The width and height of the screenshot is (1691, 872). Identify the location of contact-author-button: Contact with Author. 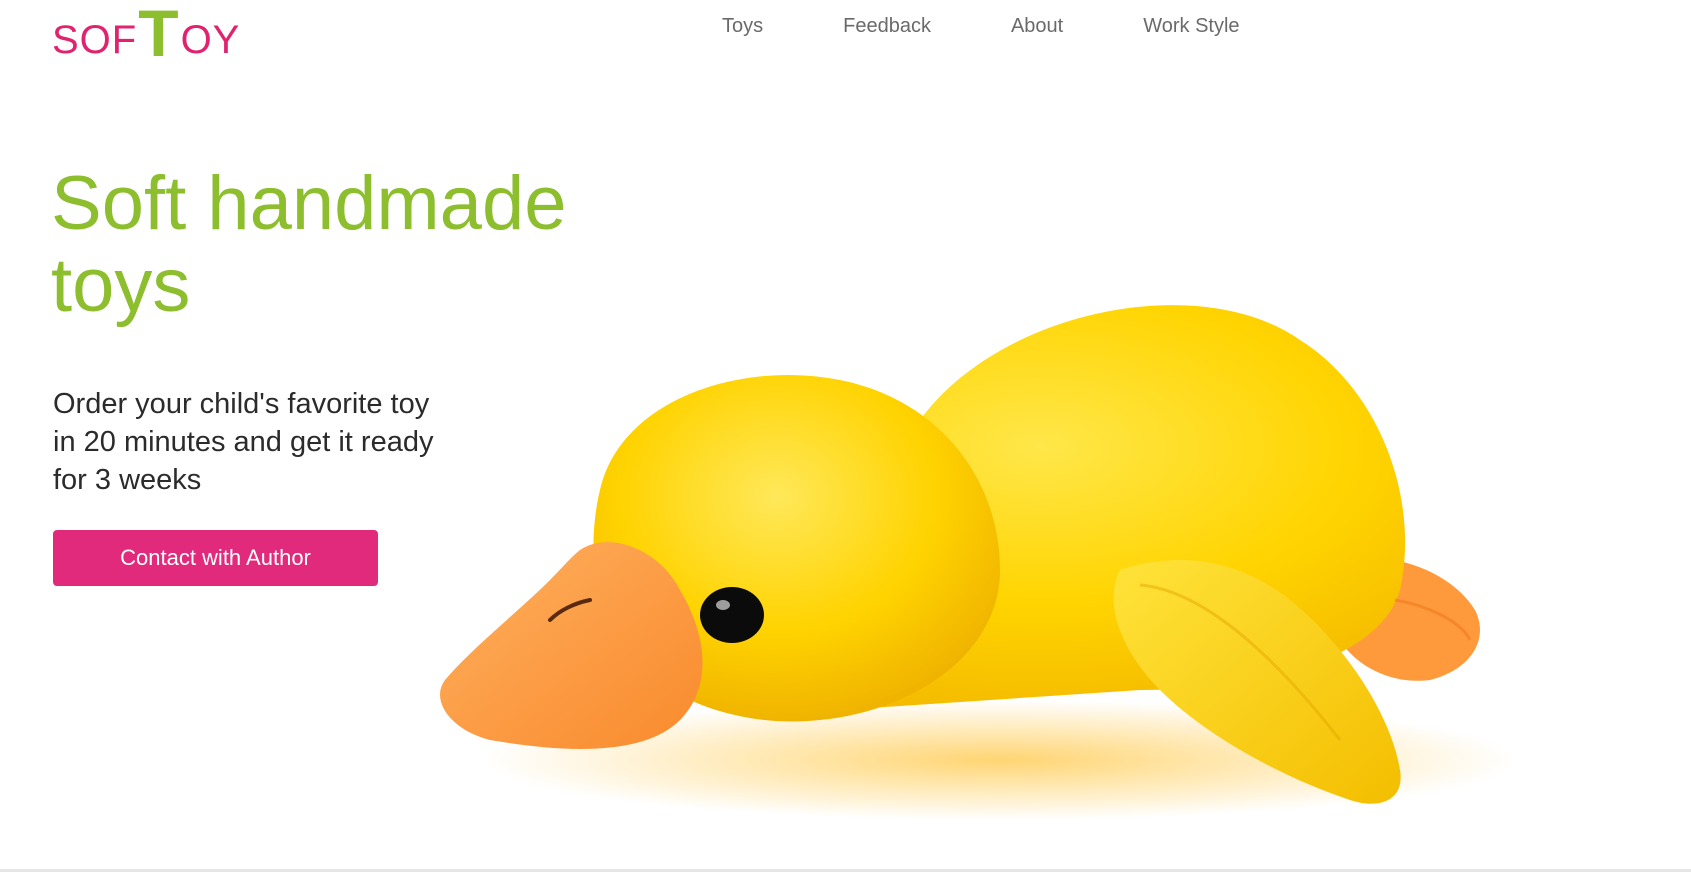
(215, 558).